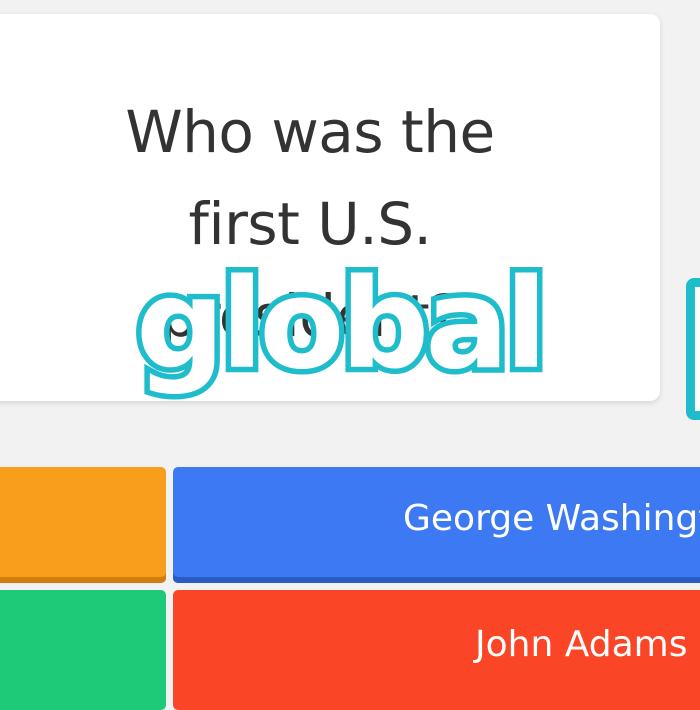 The image size is (700, 710). I want to click on answer-option-4-label: John Adams, so click(581, 644).